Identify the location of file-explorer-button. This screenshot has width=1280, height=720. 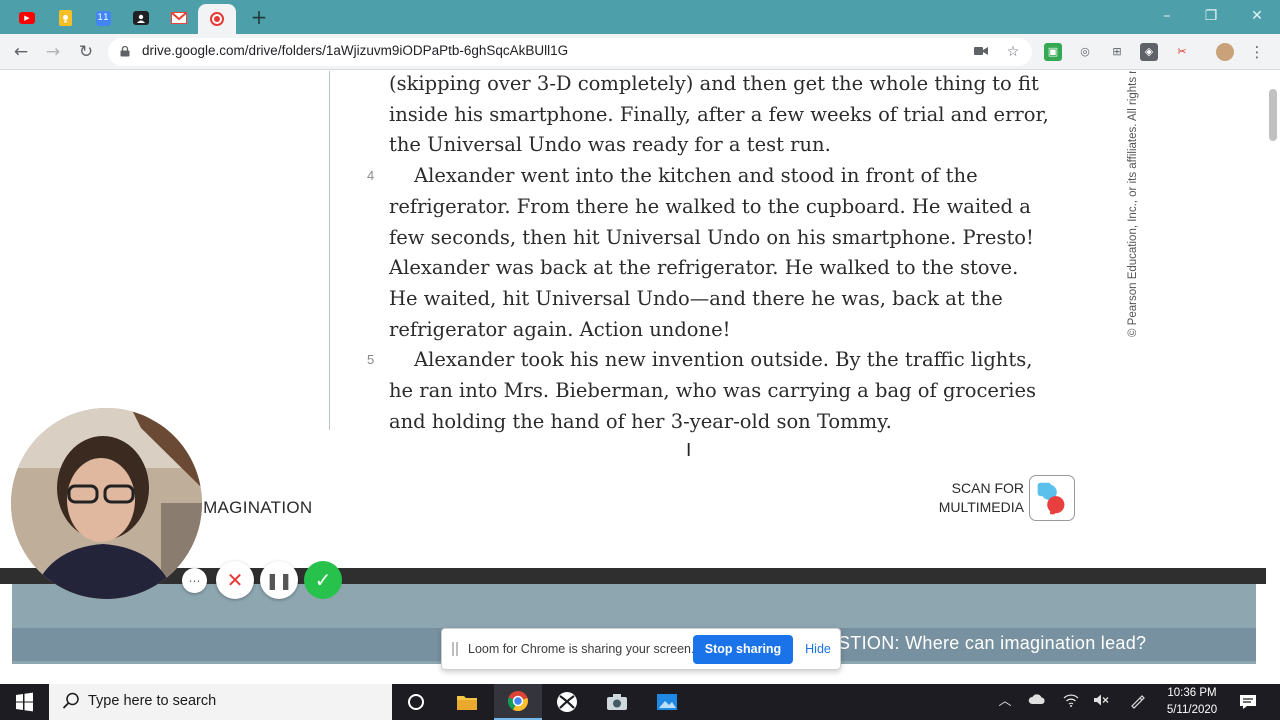
(467, 702).